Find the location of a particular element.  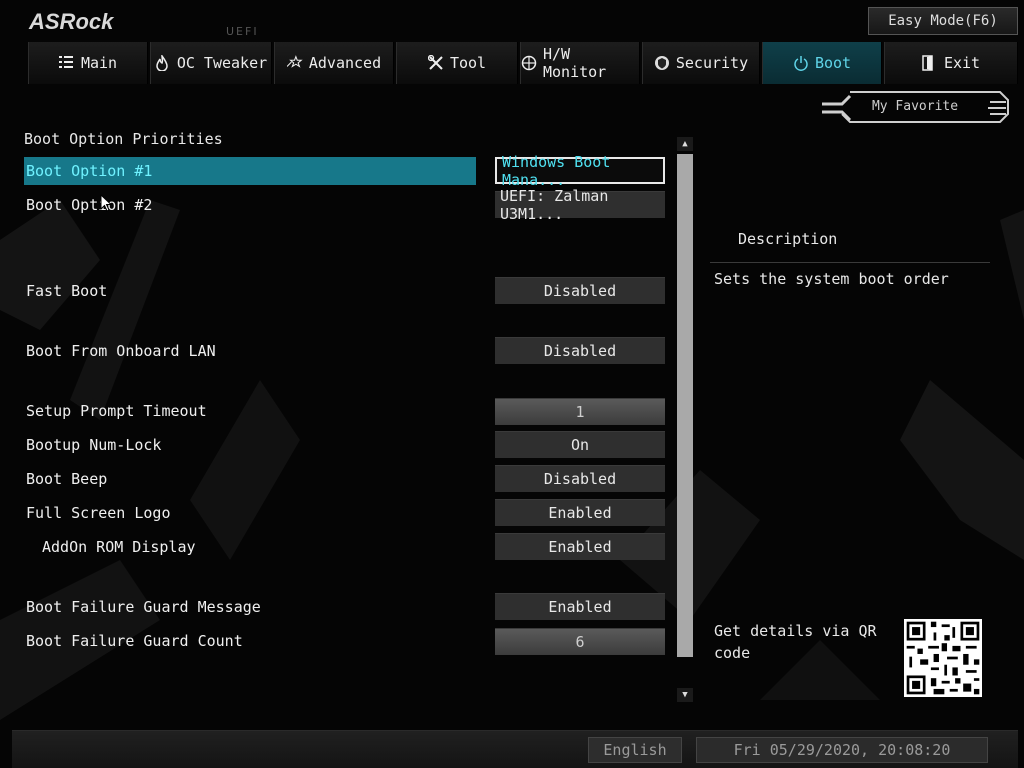

settings-scrollbar: ▲ ▼ is located at coordinates (685, 420).